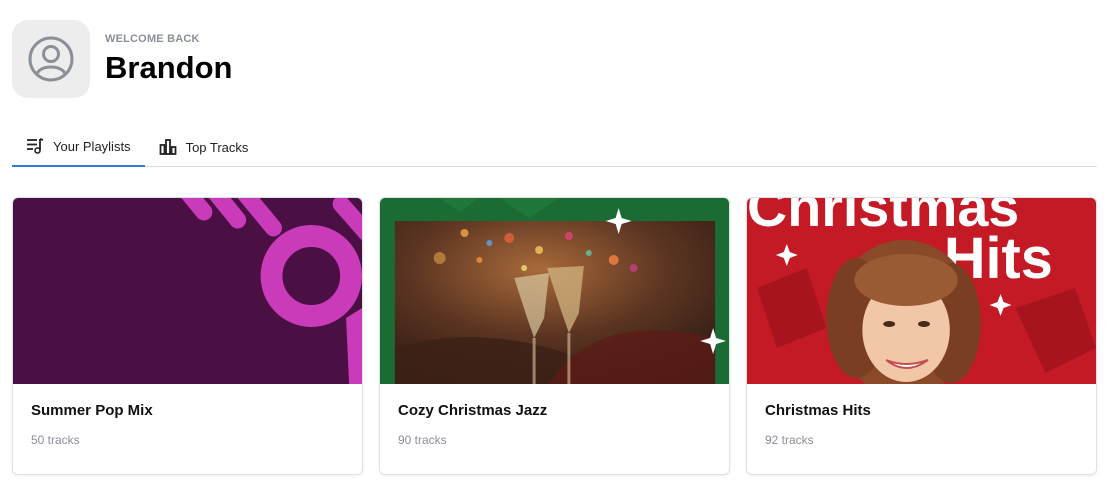 This screenshot has width=1107, height=485. Describe the element at coordinates (473, 410) in the screenshot. I see `playlist-title: Cozy Christmas Jazz` at that location.